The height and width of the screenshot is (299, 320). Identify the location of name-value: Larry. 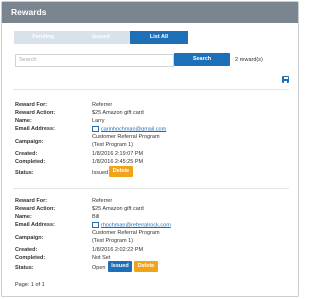
(98, 121).